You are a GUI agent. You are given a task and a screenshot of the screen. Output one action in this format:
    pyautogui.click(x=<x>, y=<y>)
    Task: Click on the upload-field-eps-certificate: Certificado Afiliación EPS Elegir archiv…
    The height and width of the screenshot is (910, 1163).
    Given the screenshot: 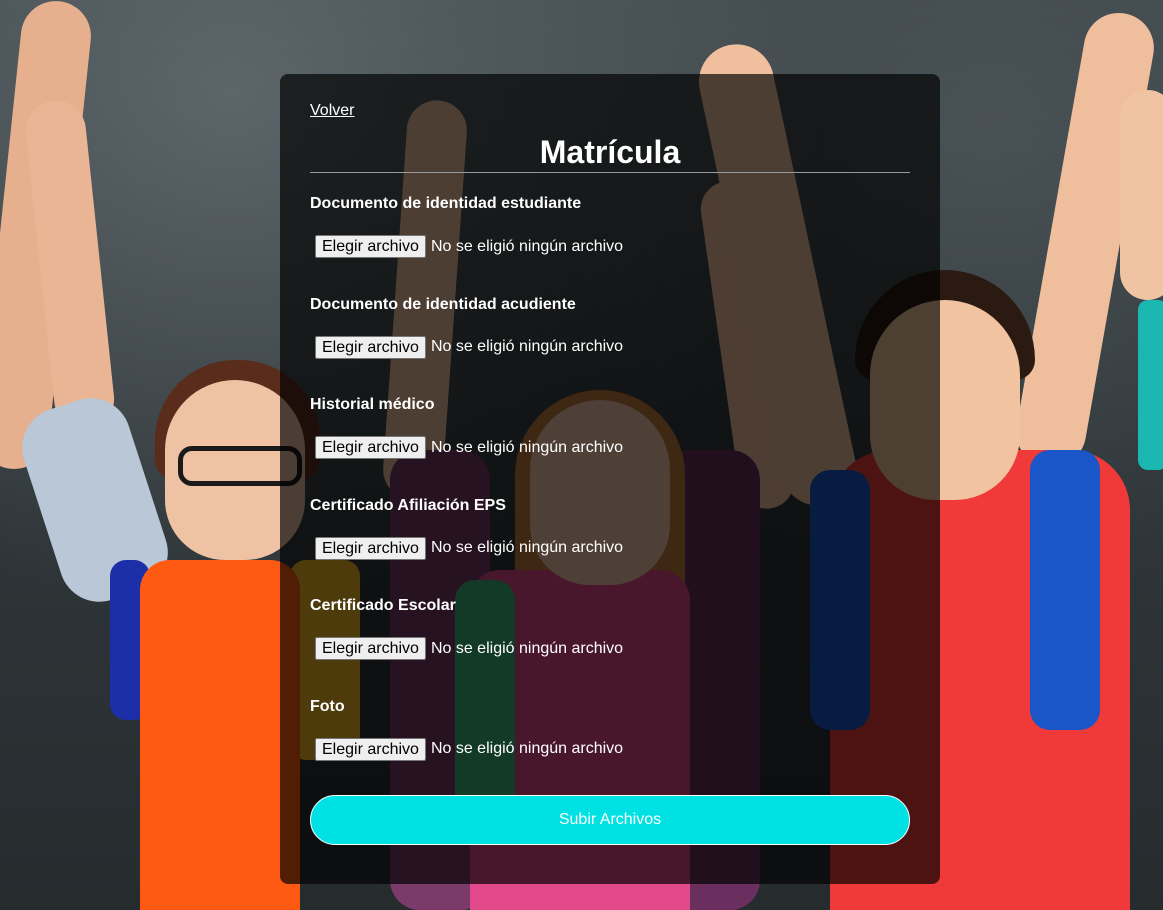 What is the action you would take?
    pyautogui.click(x=610, y=525)
    